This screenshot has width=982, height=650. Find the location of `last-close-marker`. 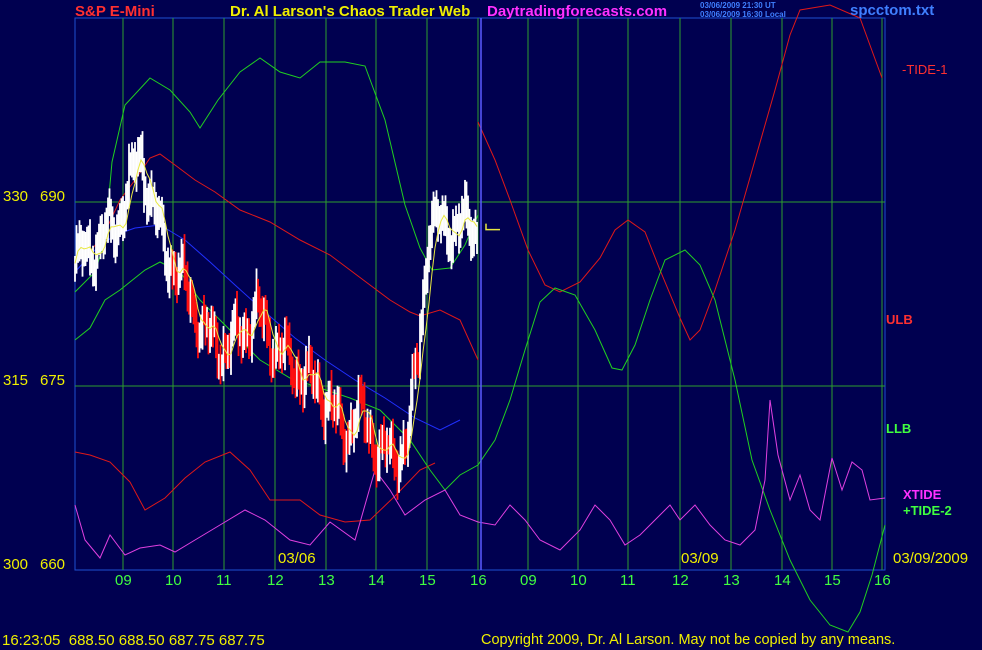

last-close-marker is located at coordinates (492, 227).